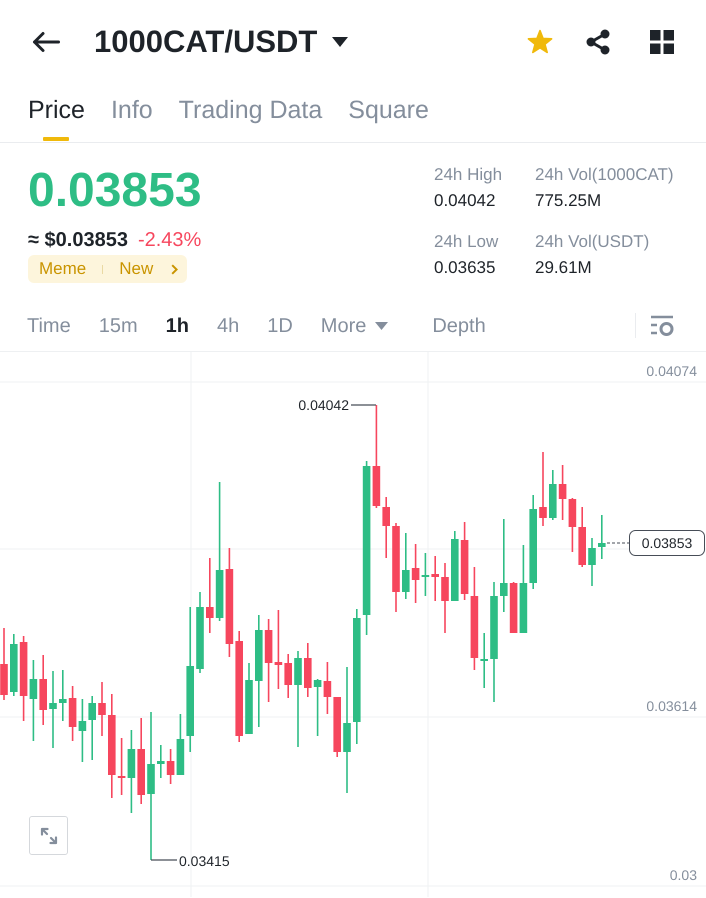  I want to click on star-icon, so click(540, 42).